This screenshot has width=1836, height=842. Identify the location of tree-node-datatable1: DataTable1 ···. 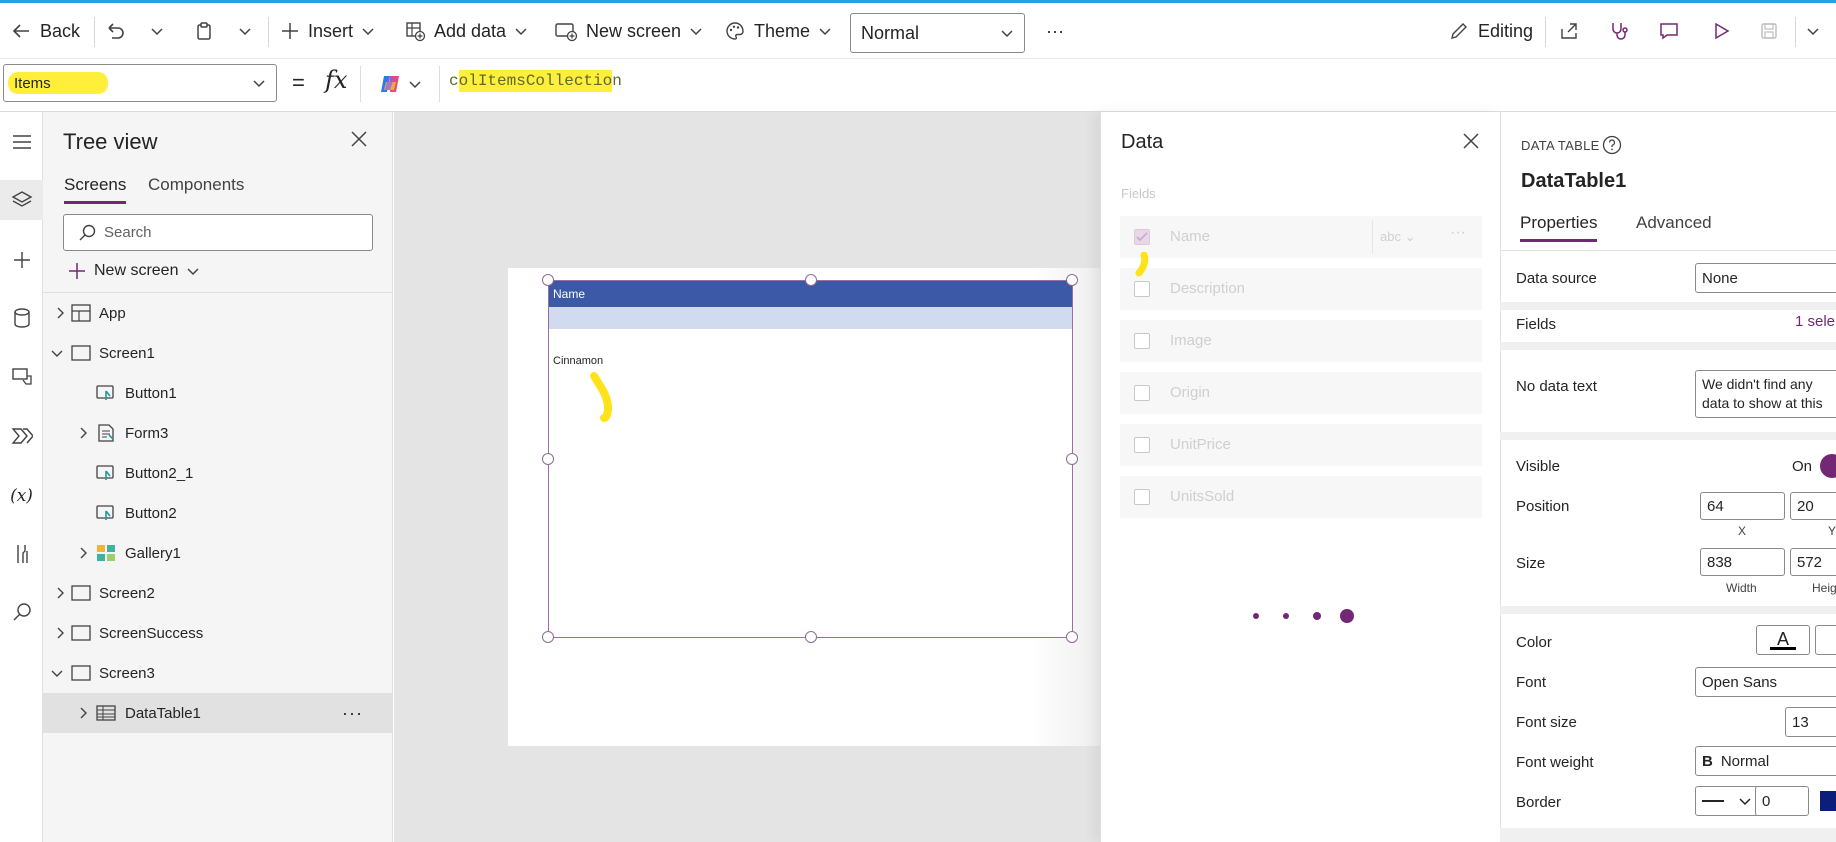
(218, 713).